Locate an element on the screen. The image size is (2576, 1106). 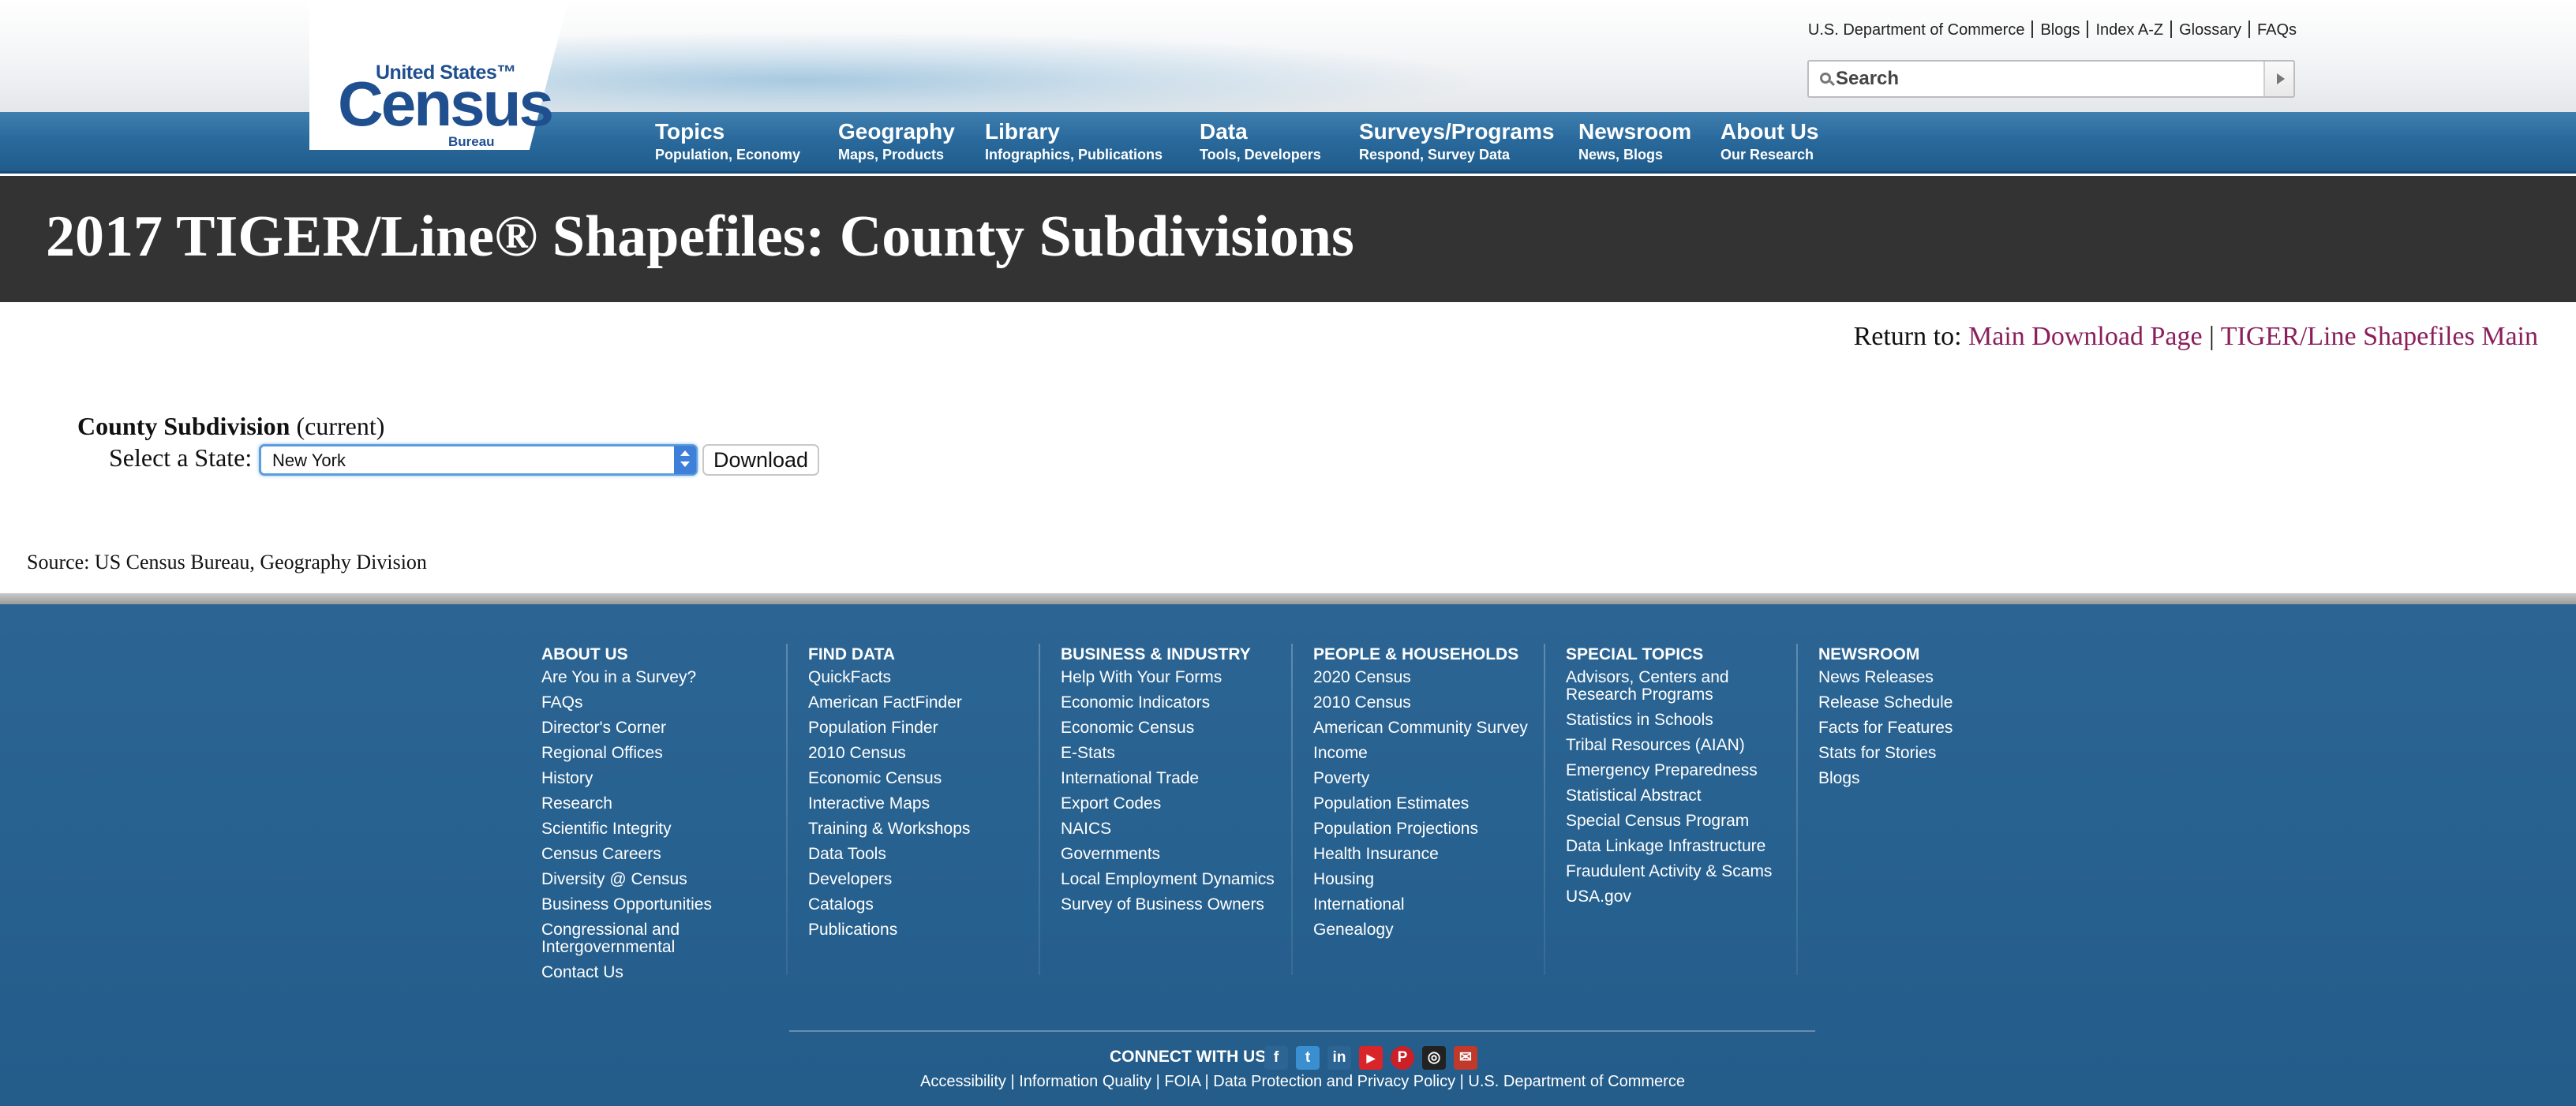
footer-link: Release Schedule is located at coordinates (1885, 703).